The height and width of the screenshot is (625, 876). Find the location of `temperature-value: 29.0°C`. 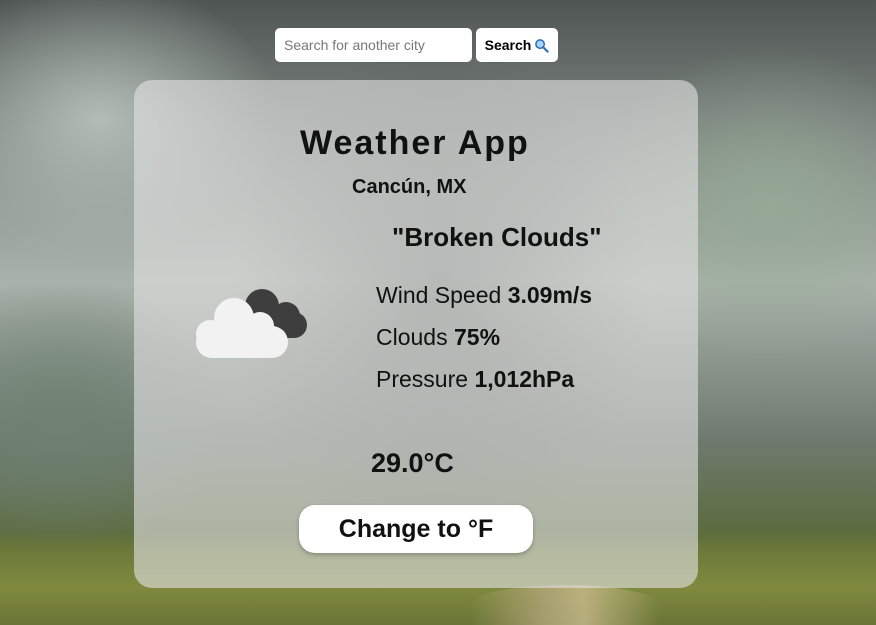

temperature-value: 29.0°C is located at coordinates (412, 463).